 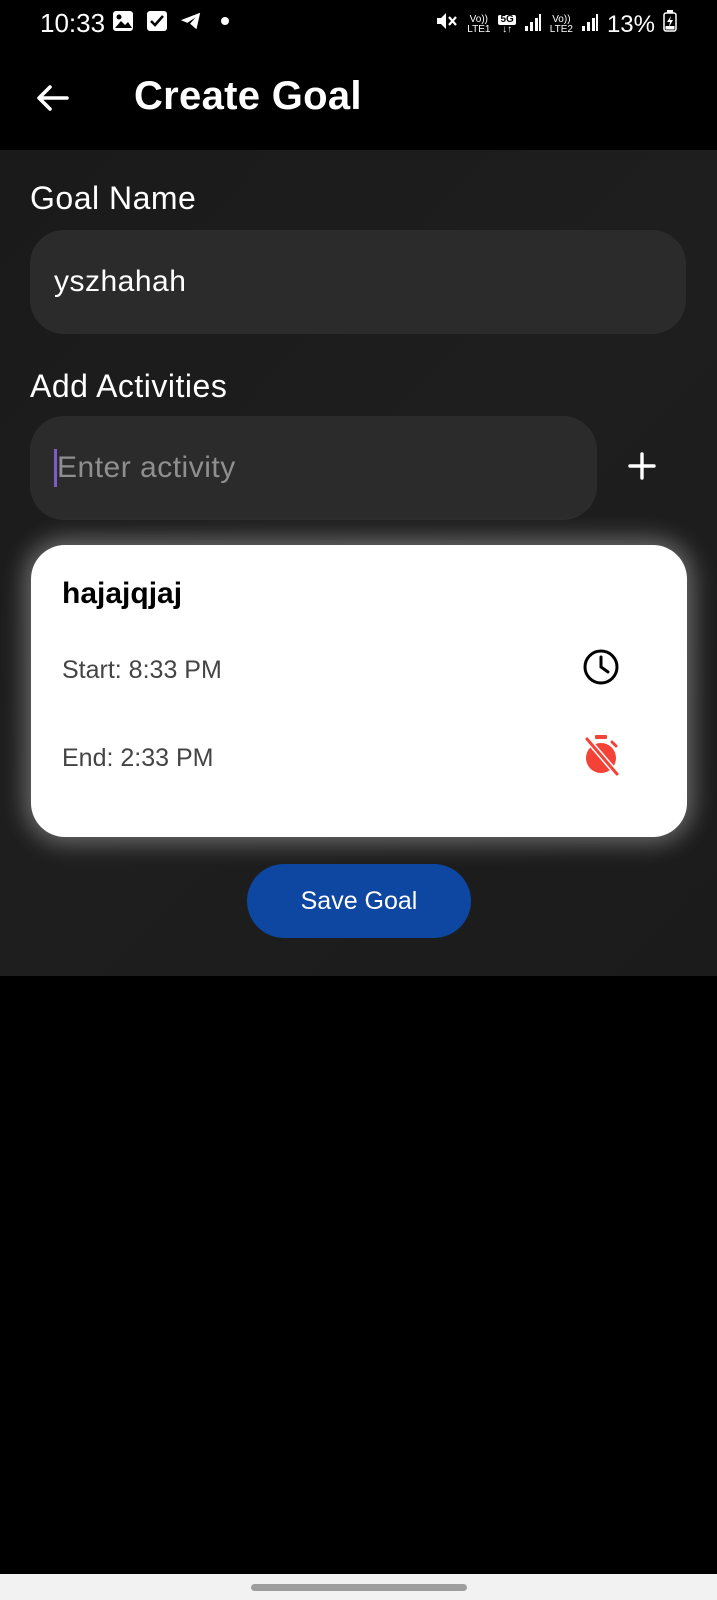 I want to click on mute-icon, so click(x=447, y=24).